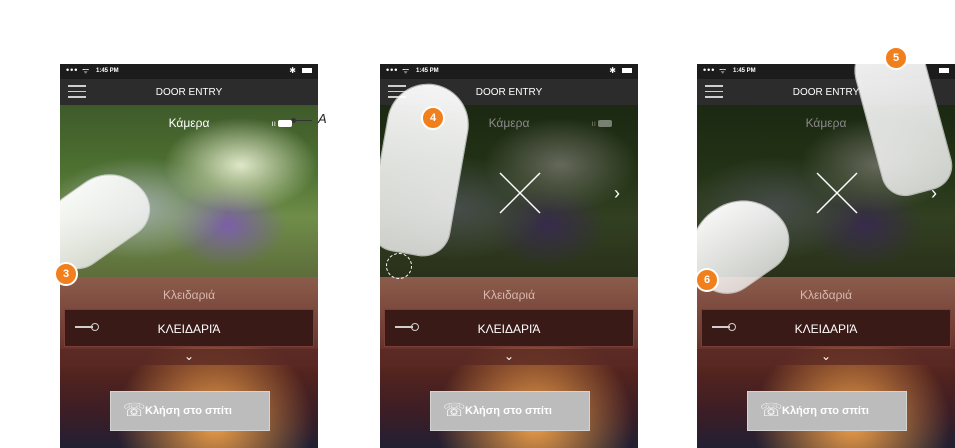  Describe the element at coordinates (322, 118) in the screenshot. I see `callout-label-a: A` at that location.